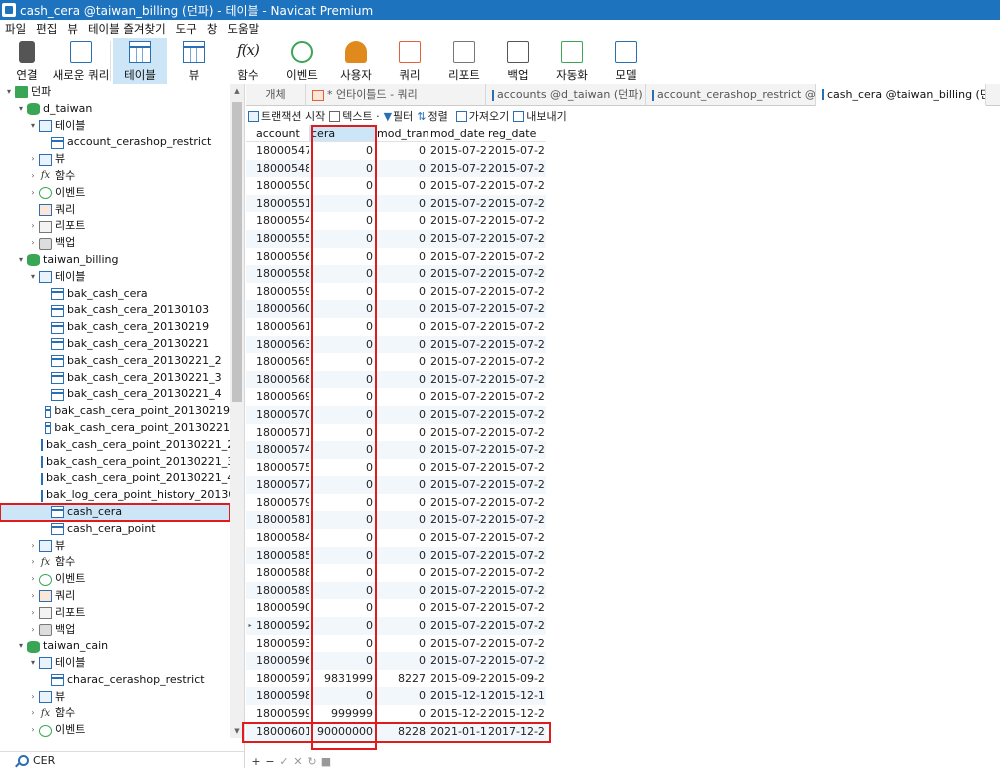 The width and height of the screenshot is (1000, 768). What do you see at coordinates (115, 294) in the screenshot?
I see `tree-item: bak_cash_cera` at bounding box center [115, 294].